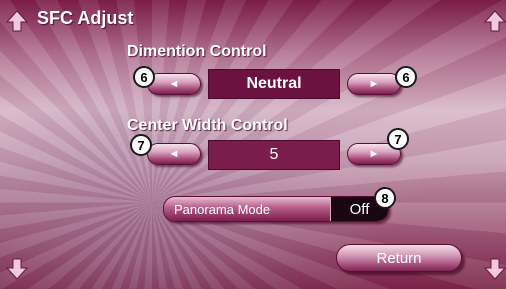 The height and width of the screenshot is (289, 506). I want to click on dimention-decrease-button: ◄, so click(174, 84).